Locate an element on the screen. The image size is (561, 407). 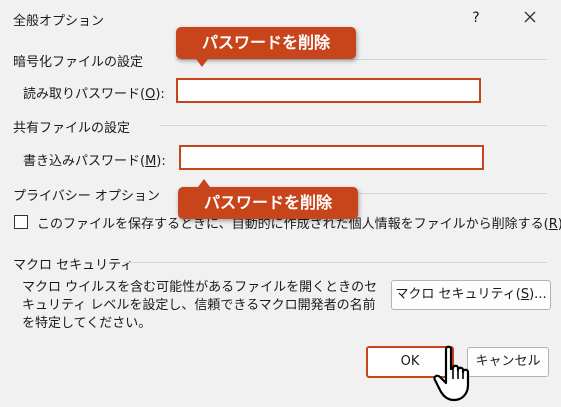
callout-2-text: パスワードを削除 is located at coordinates (267, 202).